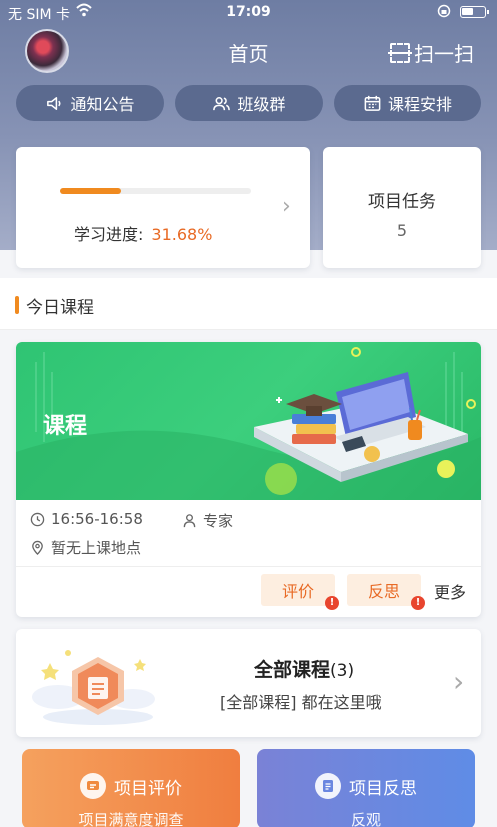  What do you see at coordinates (419, 104) in the screenshot?
I see `schedule-label: 课程安排` at bounding box center [419, 104].